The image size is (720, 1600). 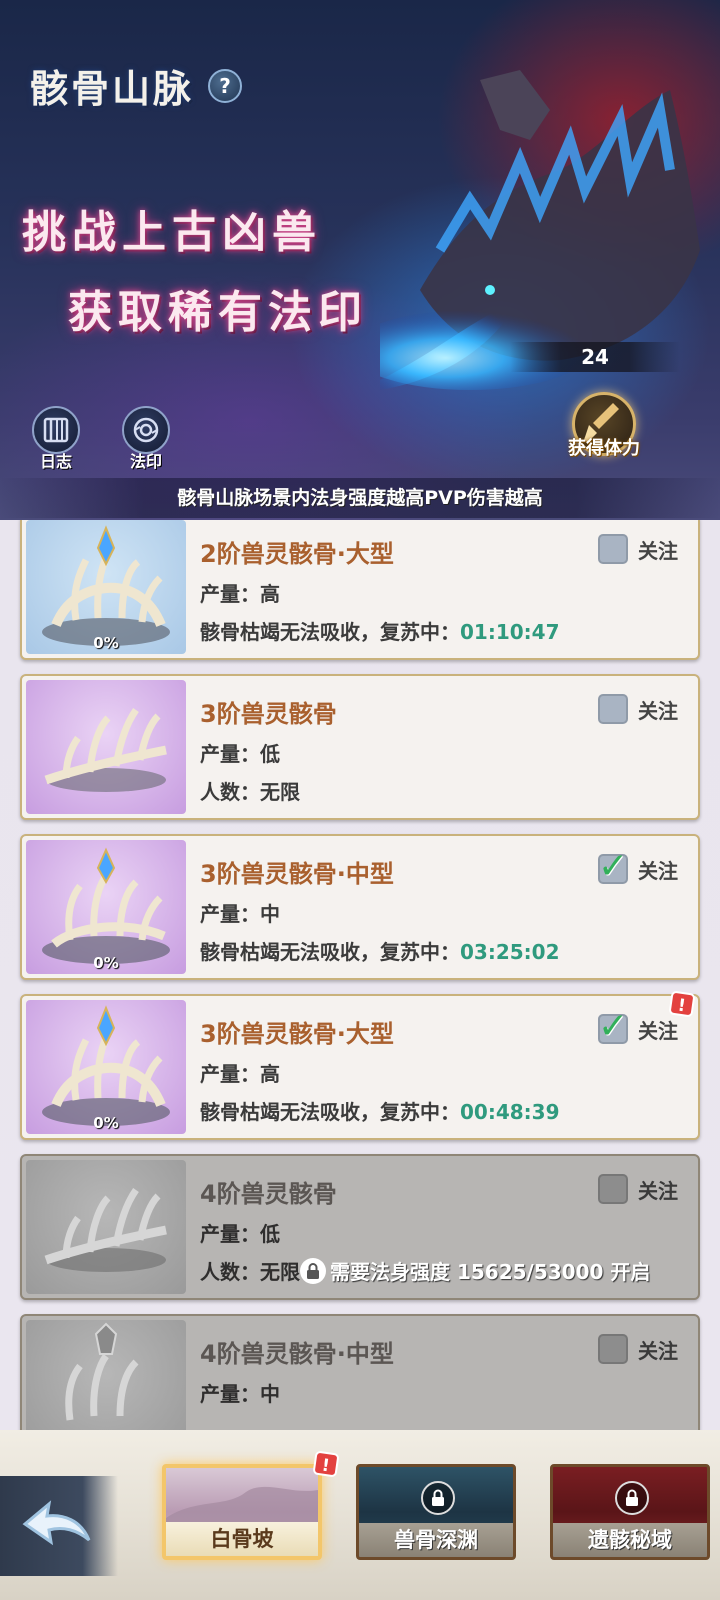 What do you see at coordinates (146, 430) in the screenshot?
I see `seal-icon` at bounding box center [146, 430].